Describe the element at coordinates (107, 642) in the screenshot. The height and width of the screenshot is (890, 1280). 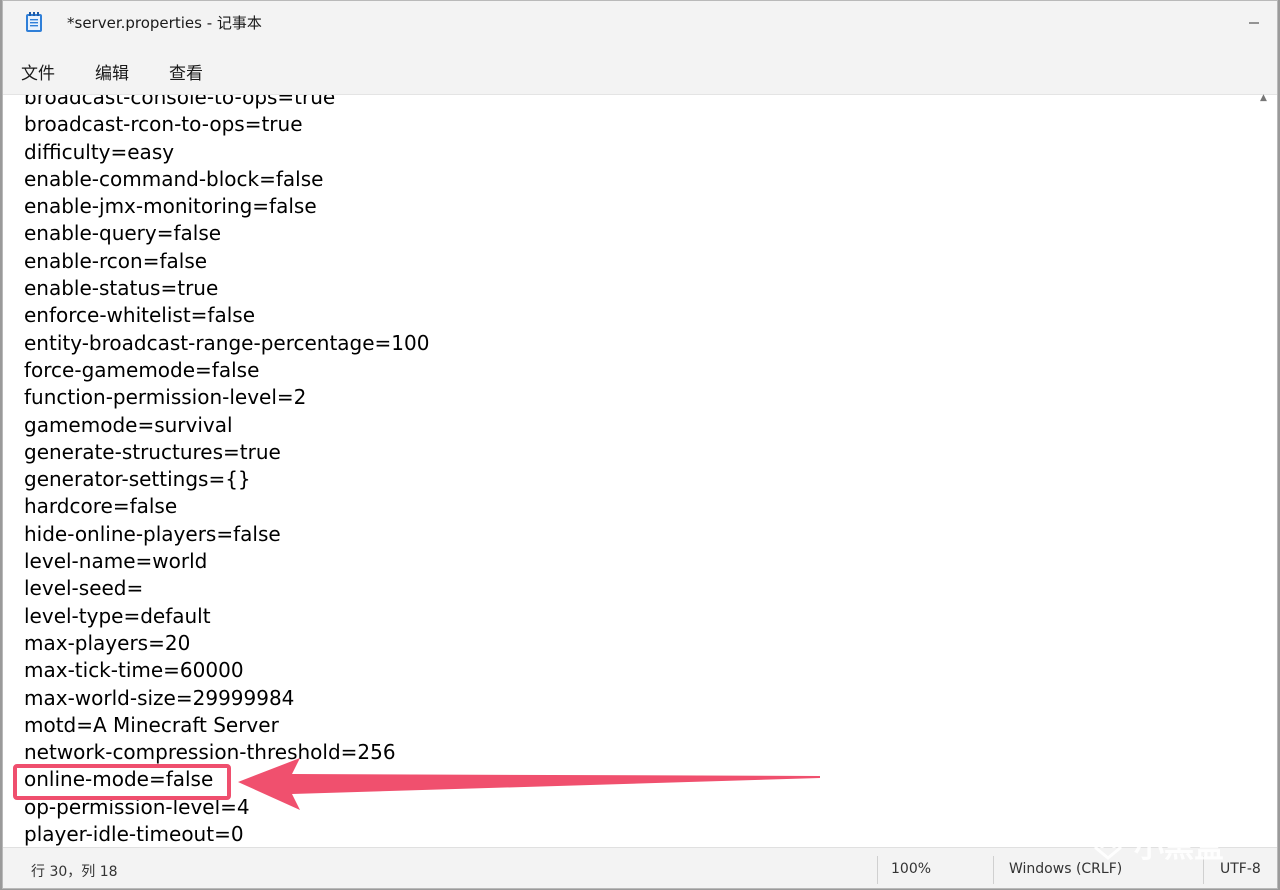
I see `text-line: max-players=20` at that location.